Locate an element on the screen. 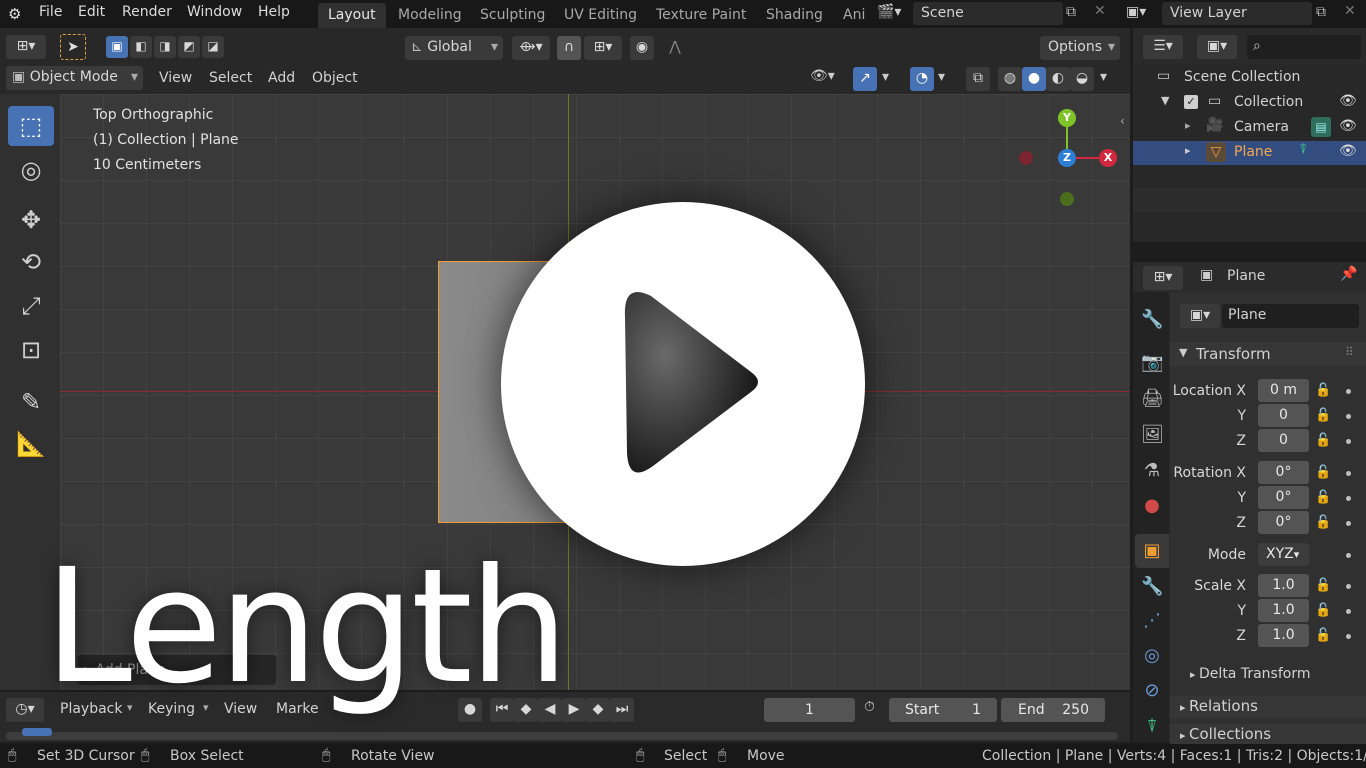  transform-panel-header: ▼ Transform ⠿ is located at coordinates (1268, 354).